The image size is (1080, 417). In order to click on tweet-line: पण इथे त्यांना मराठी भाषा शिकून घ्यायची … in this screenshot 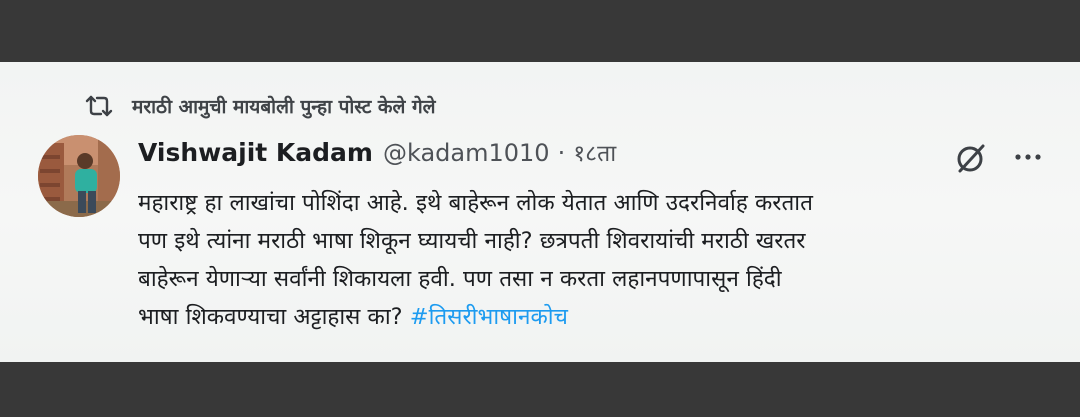, I will do `click(472, 241)`.